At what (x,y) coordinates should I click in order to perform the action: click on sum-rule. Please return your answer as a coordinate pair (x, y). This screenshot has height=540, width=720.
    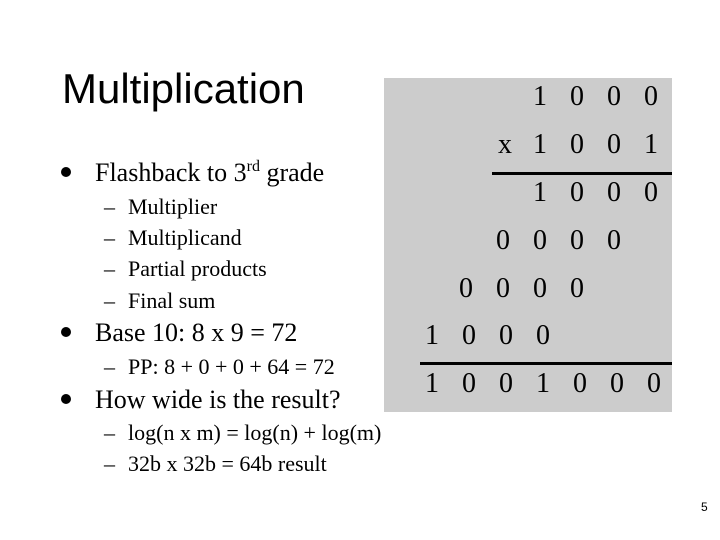
    Looking at the image, I should click on (546, 363).